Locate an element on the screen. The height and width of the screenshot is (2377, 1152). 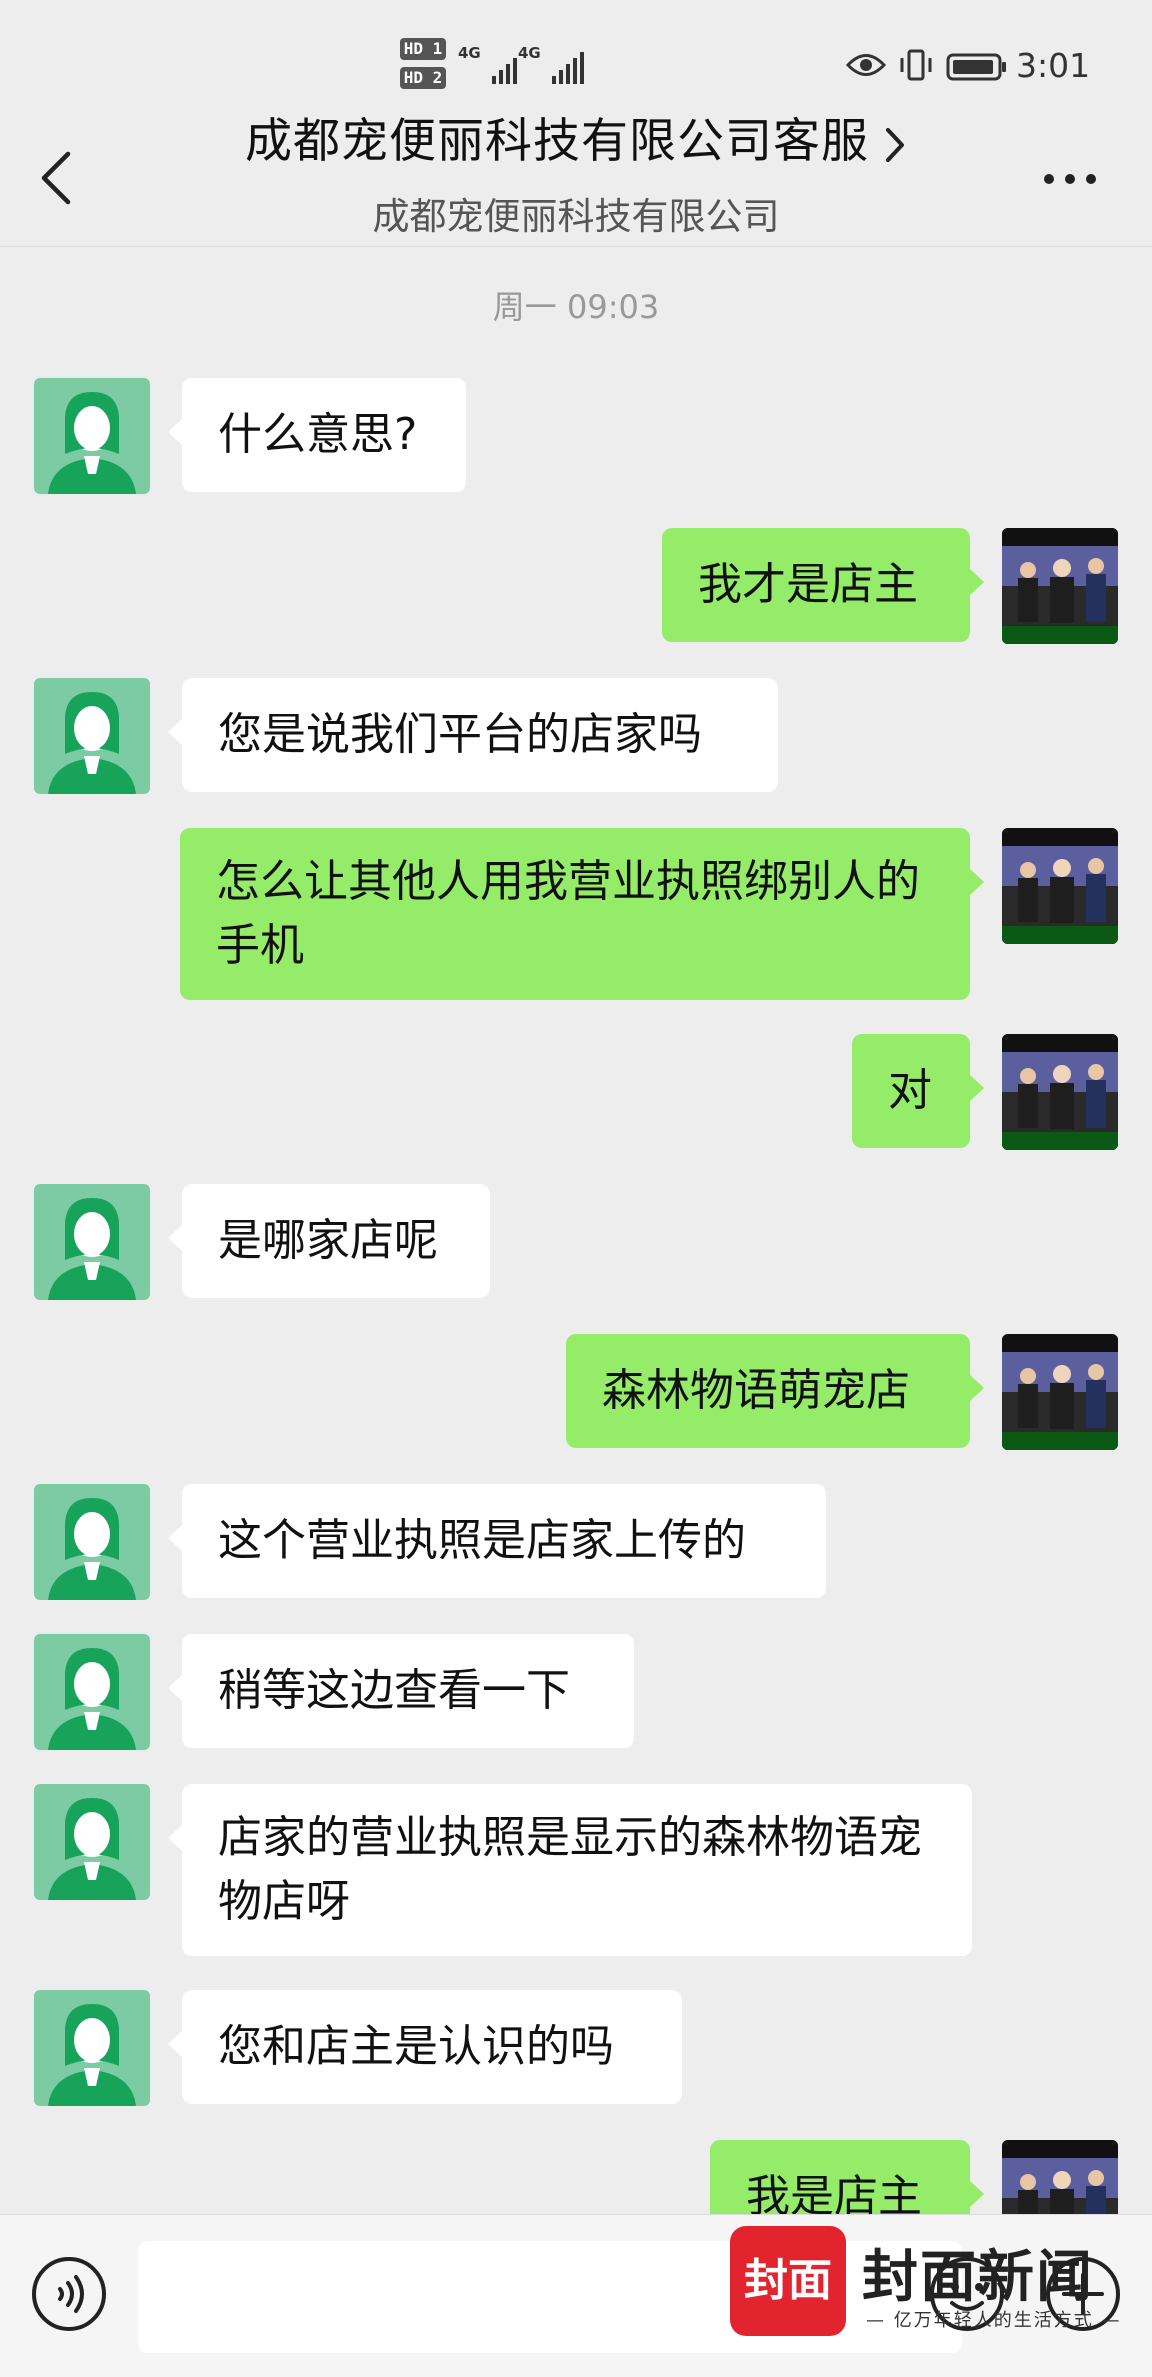
chat-subtitle: 成都宠便丽科技有限公司 is located at coordinates (576, 216).